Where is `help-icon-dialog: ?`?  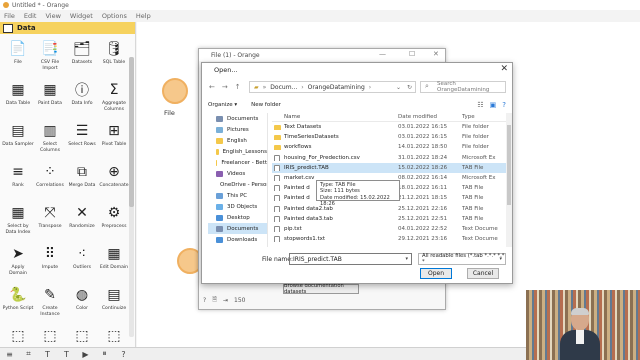 help-icon-dialog: ? is located at coordinates (504, 105).